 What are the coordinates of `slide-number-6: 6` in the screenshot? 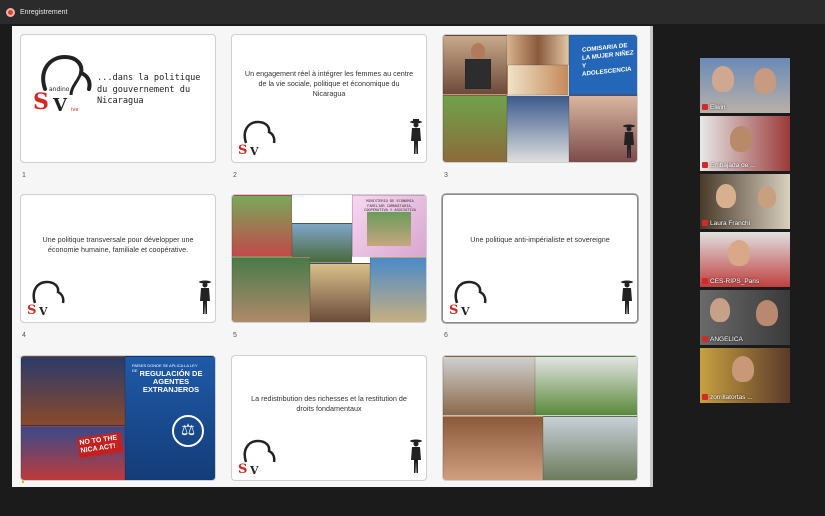 It's located at (446, 335).